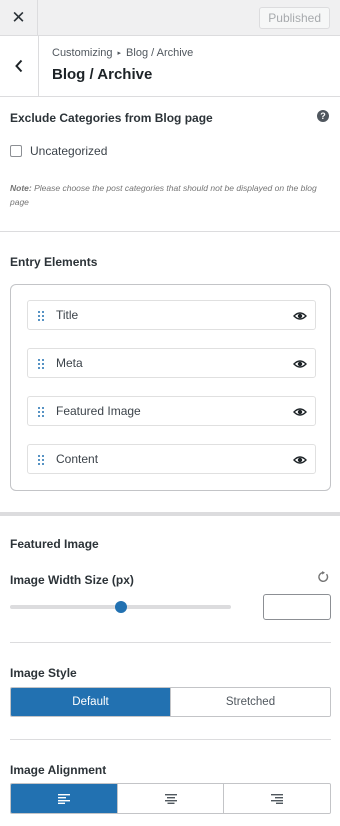  What do you see at coordinates (171, 315) in the screenshot?
I see `entry-item-title: Title` at bounding box center [171, 315].